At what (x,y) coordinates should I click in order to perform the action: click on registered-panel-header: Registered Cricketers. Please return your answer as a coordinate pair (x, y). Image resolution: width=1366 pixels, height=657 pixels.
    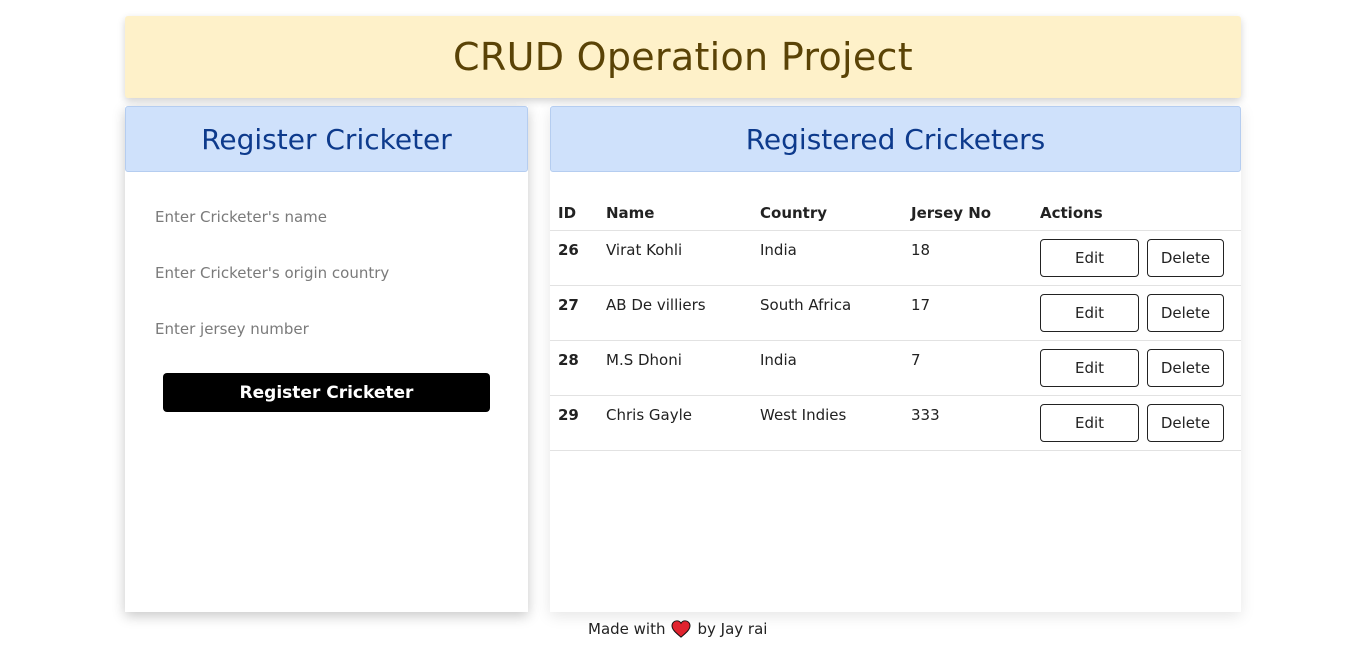
    Looking at the image, I should click on (895, 139).